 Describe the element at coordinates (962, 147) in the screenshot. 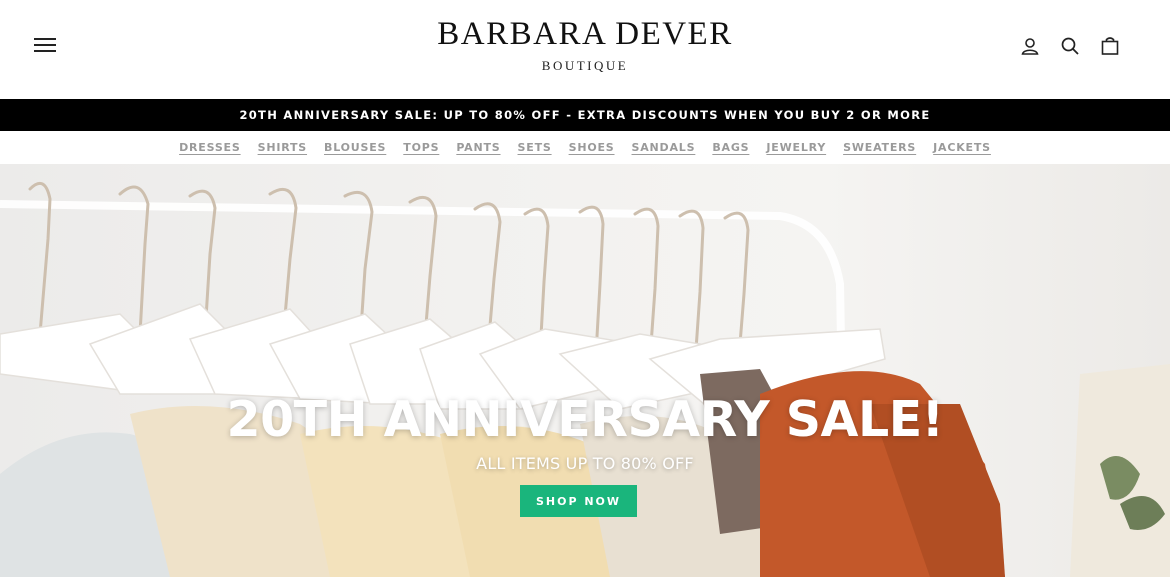

I see `nav-item-jackets: JACKETS` at that location.